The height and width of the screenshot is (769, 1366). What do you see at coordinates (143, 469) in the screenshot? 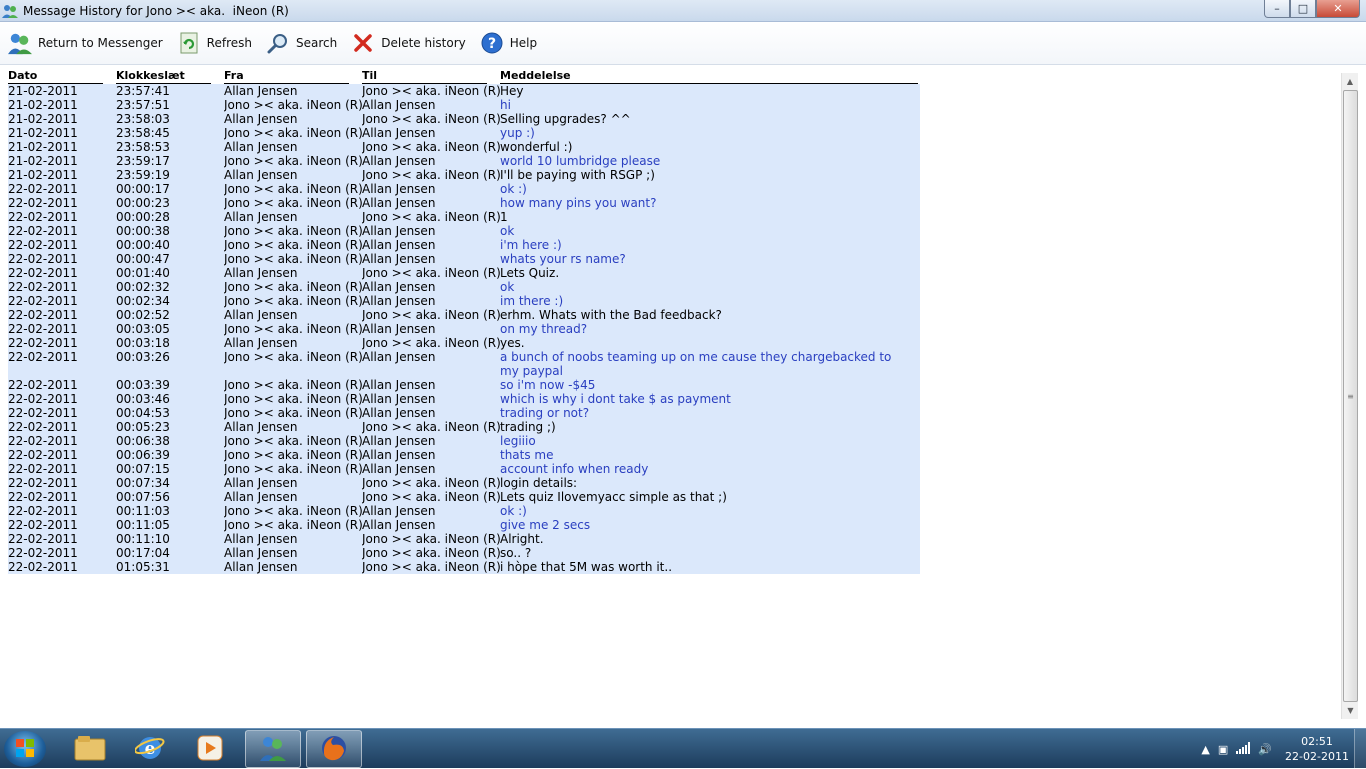
I see `cell-time: 00:07:15` at bounding box center [143, 469].